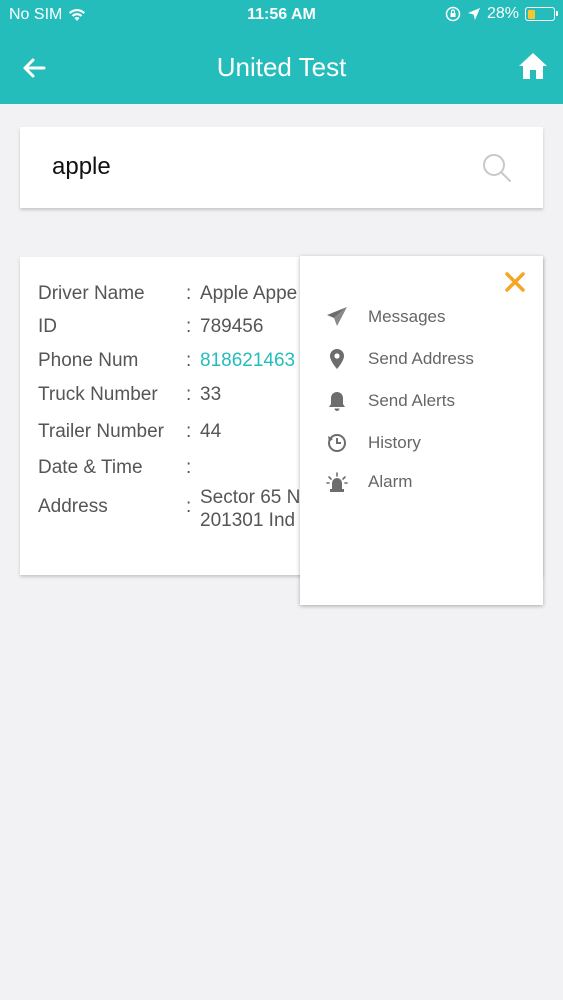 The height and width of the screenshot is (1000, 563). What do you see at coordinates (411, 400) in the screenshot?
I see `menu-item-label: Send Alerts` at bounding box center [411, 400].